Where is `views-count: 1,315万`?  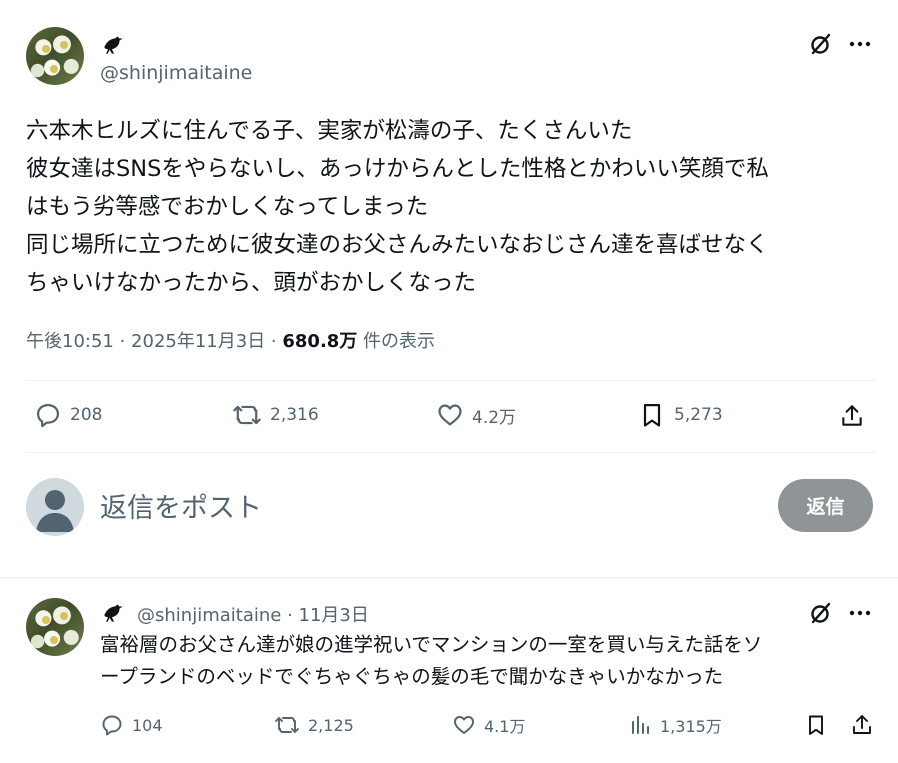 views-count: 1,315万 is located at coordinates (691, 726).